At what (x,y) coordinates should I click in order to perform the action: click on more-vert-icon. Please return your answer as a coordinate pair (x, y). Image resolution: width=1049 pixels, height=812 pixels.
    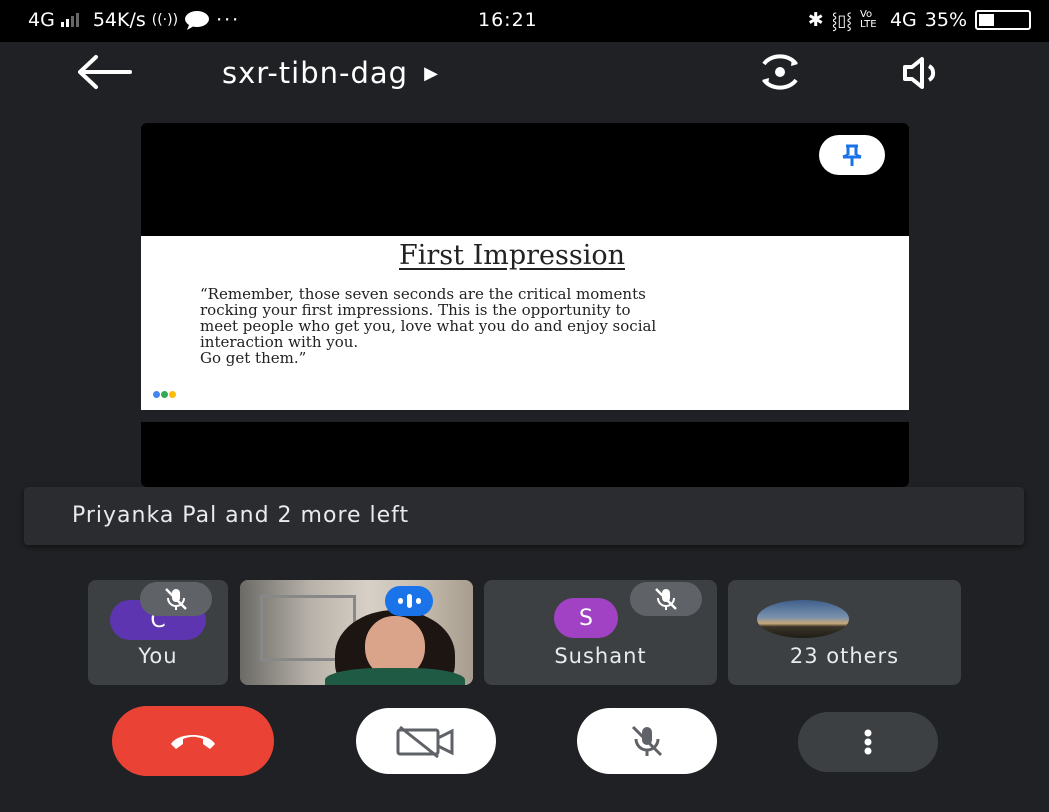
    Looking at the image, I should click on (868, 742).